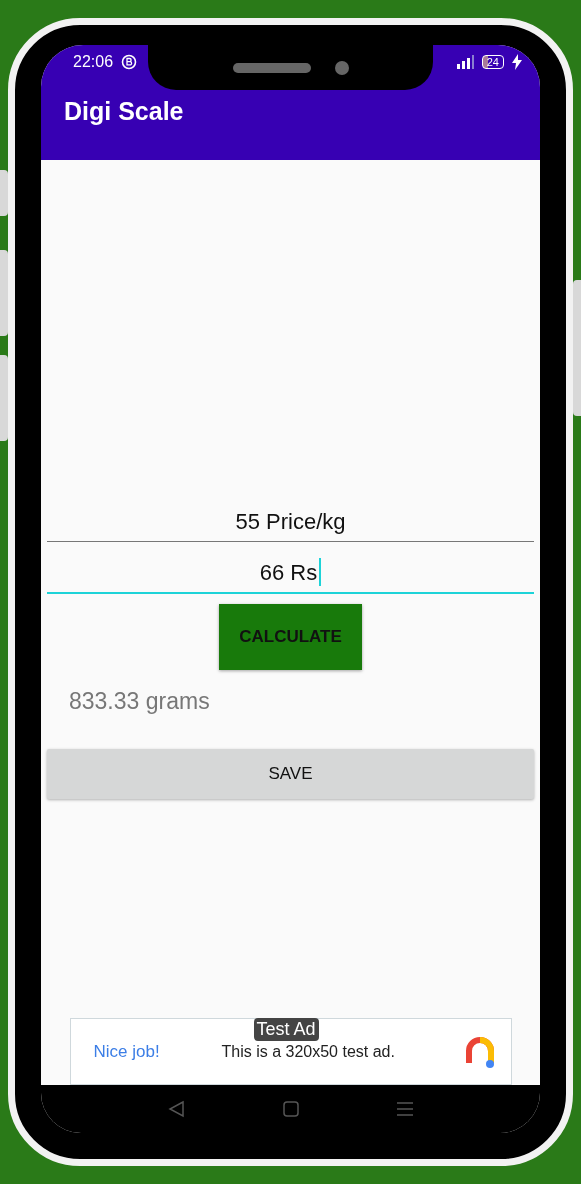 The image size is (581, 1184). Describe the element at coordinates (140, 701) in the screenshot. I see `result-text: 833.33 grams` at that location.